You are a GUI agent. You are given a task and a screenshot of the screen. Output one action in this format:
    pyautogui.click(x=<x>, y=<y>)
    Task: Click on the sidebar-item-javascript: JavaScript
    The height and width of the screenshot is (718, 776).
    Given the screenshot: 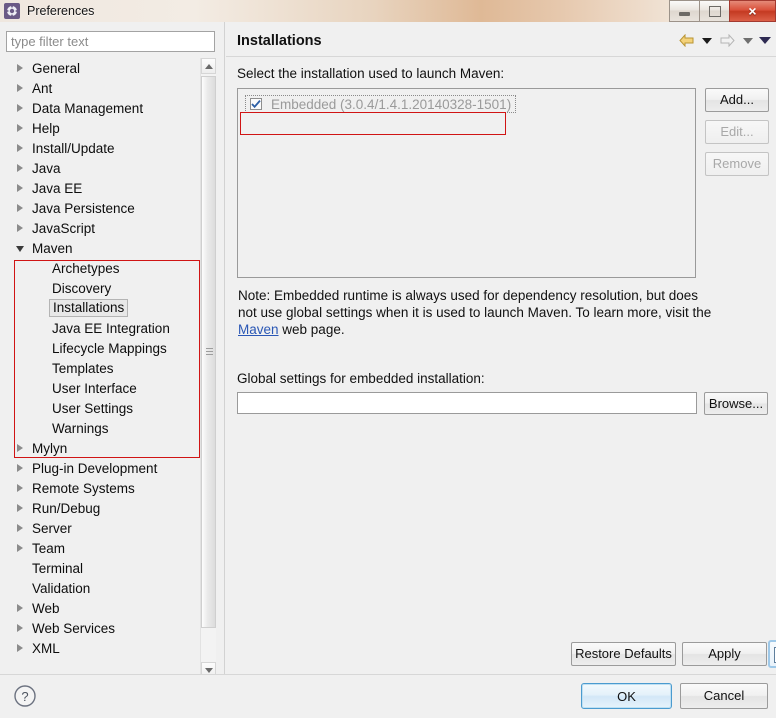 What is the action you would take?
    pyautogui.click(x=104, y=228)
    